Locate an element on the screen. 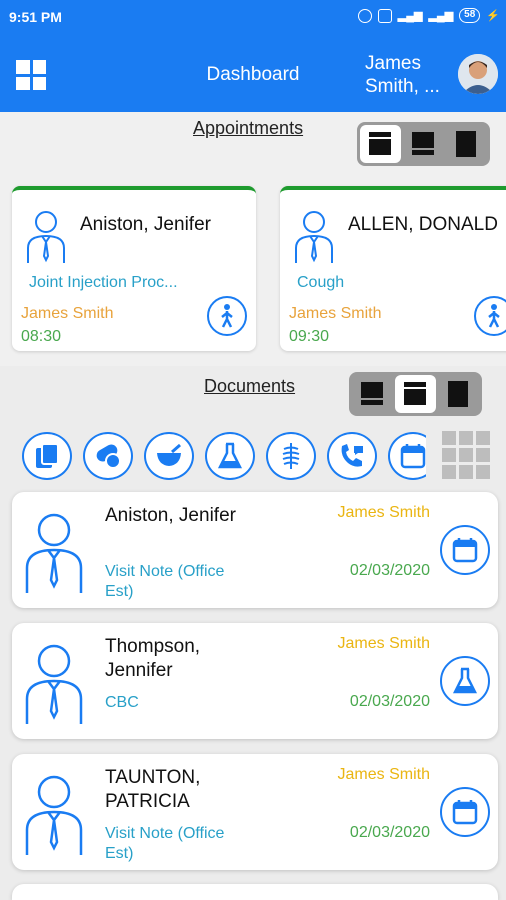 This screenshot has width=506, height=900. status-bar: 9:51 PM ▂▄▆ ▂▄▆ 58 ⚡ is located at coordinates (253, 17).